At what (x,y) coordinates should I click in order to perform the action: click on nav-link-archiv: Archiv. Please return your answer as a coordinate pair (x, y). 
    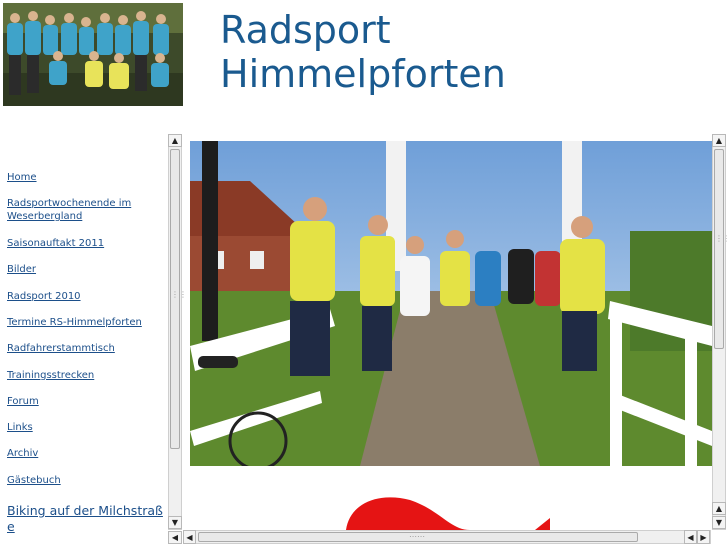
    Looking at the image, I should click on (22, 453).